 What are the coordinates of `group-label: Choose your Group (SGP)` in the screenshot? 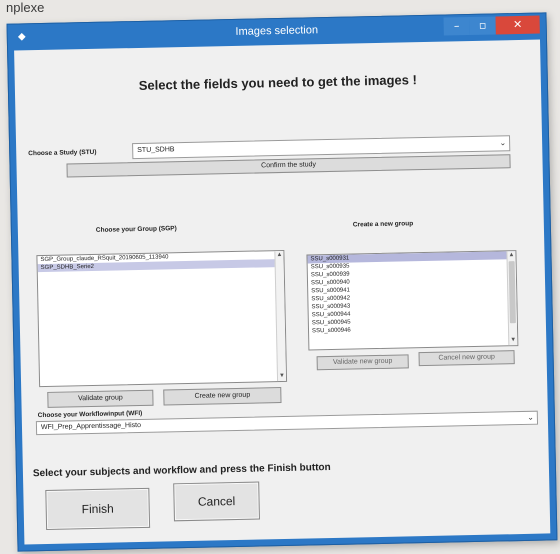 It's located at (136, 229).